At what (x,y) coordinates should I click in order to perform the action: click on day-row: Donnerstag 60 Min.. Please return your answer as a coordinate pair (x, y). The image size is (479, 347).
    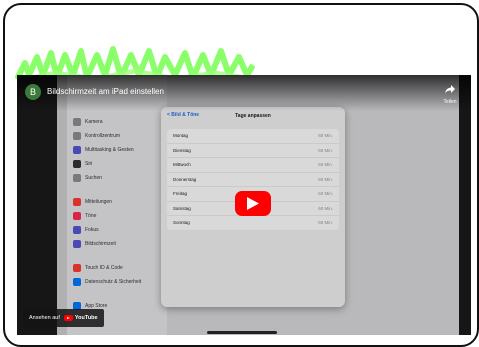
    Looking at the image, I should click on (253, 180).